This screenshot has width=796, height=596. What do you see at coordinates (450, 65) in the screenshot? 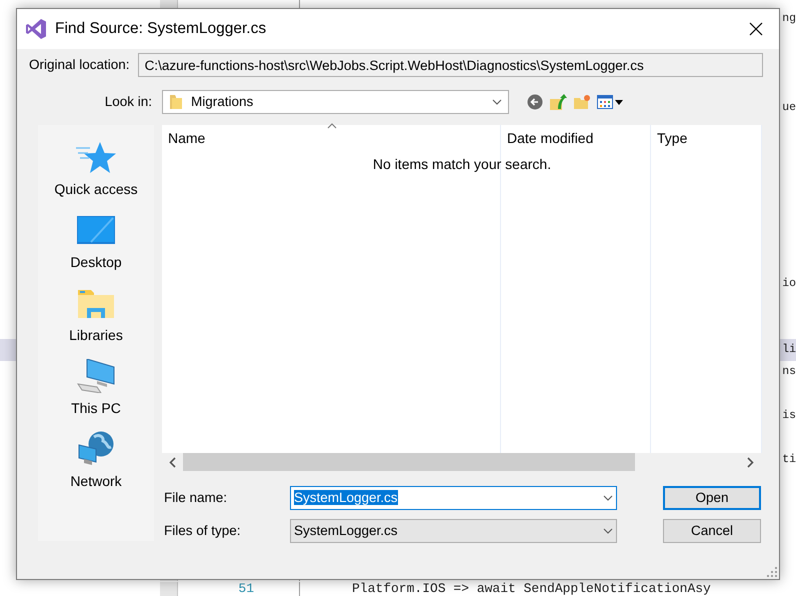
I see `location-field: C:\azure-functions-host\src\WebJobs.Script.WebHost\Diagnostics\SystemLogger.cs` at bounding box center [450, 65].